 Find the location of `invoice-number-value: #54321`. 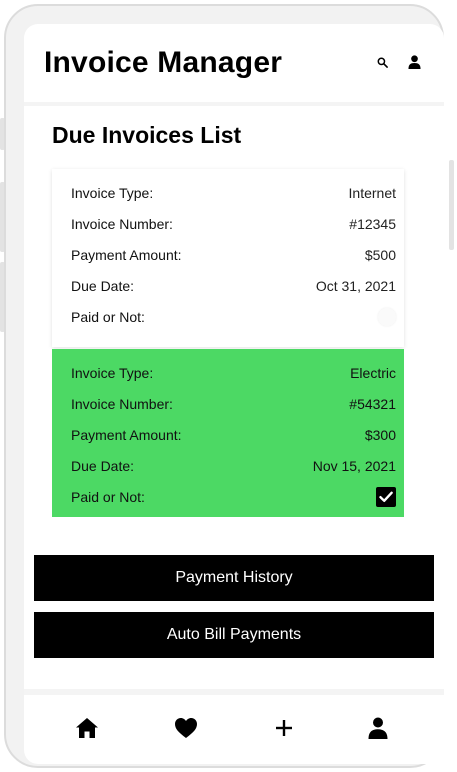

invoice-number-value: #54321 is located at coordinates (372, 403).